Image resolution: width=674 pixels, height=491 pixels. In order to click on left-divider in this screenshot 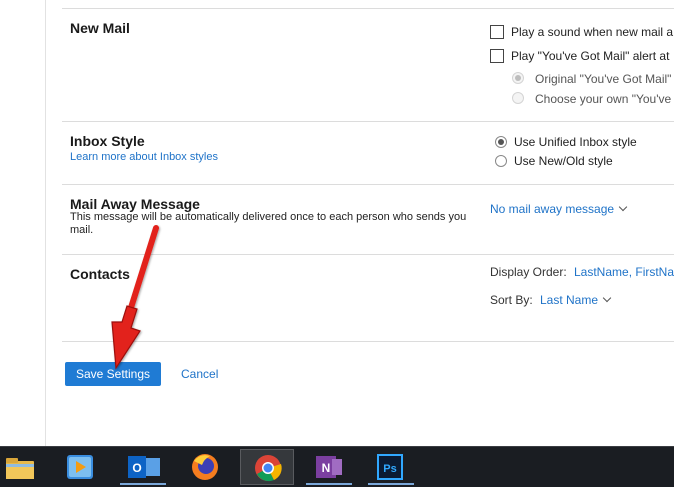, I will do `click(45, 223)`.